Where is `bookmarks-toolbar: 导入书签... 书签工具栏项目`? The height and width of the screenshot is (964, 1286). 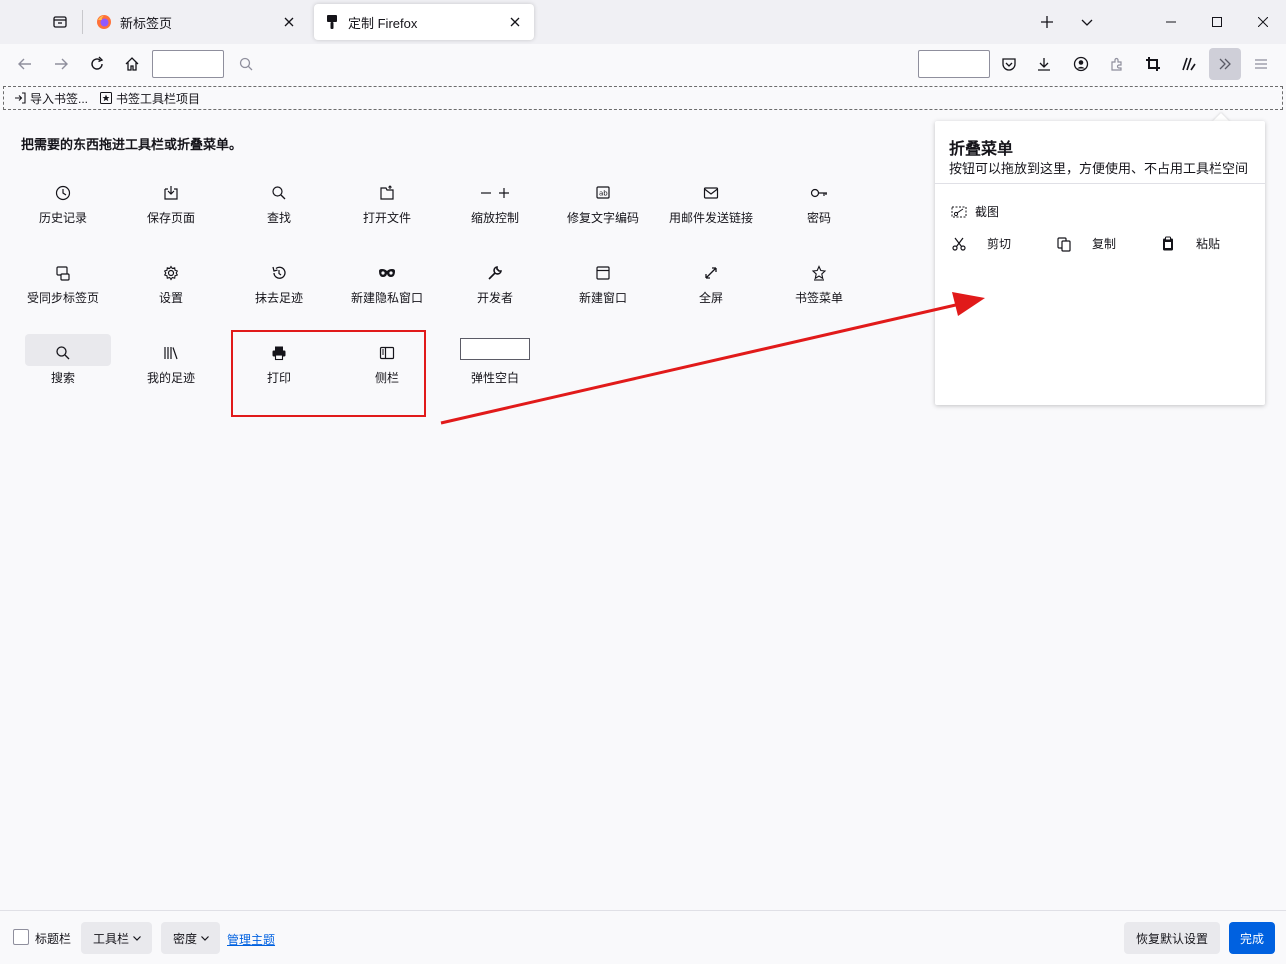 bookmarks-toolbar: 导入书签... 书签工具栏项目 is located at coordinates (643, 98).